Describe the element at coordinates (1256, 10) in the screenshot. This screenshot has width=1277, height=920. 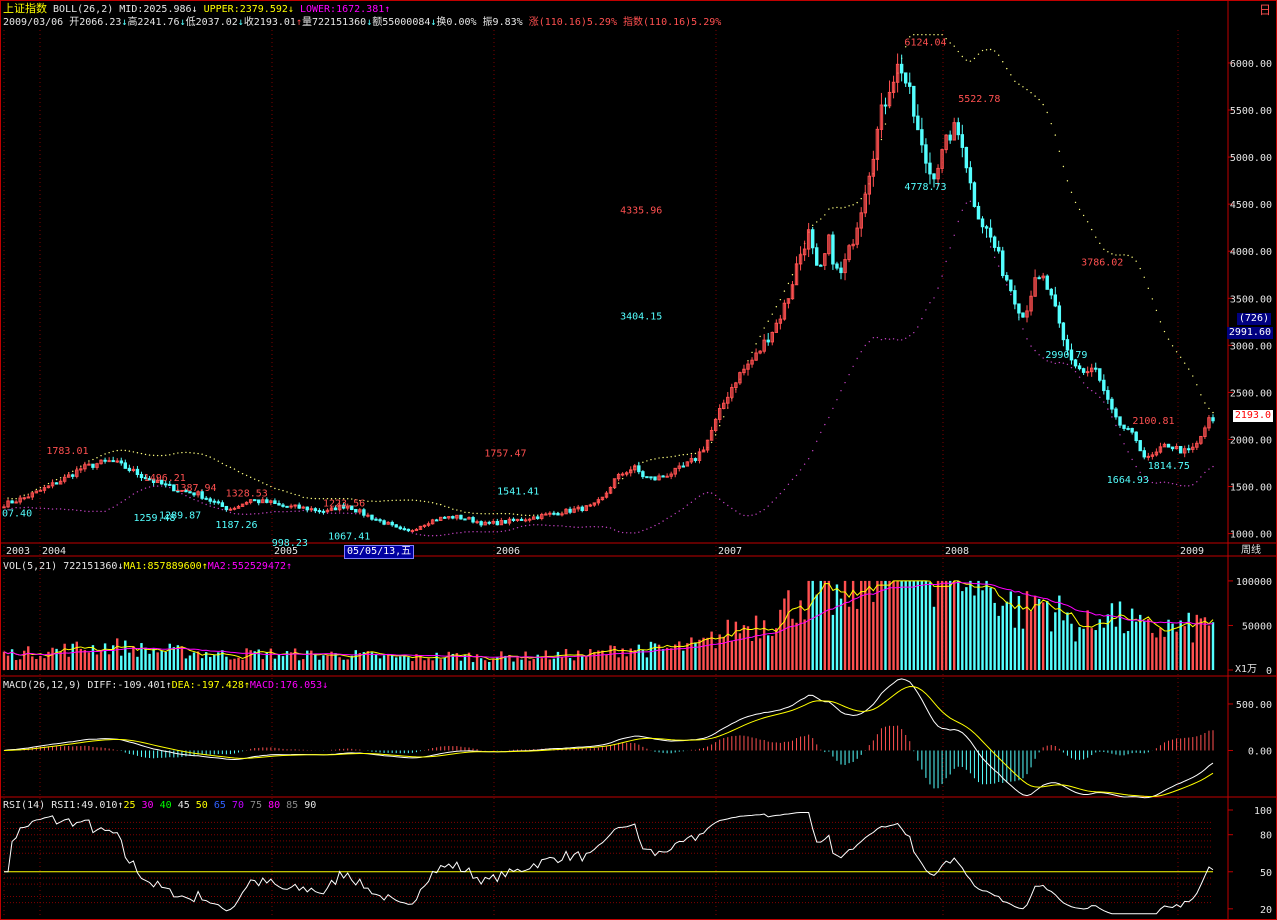
I see `period-corner-icon: 日` at that location.